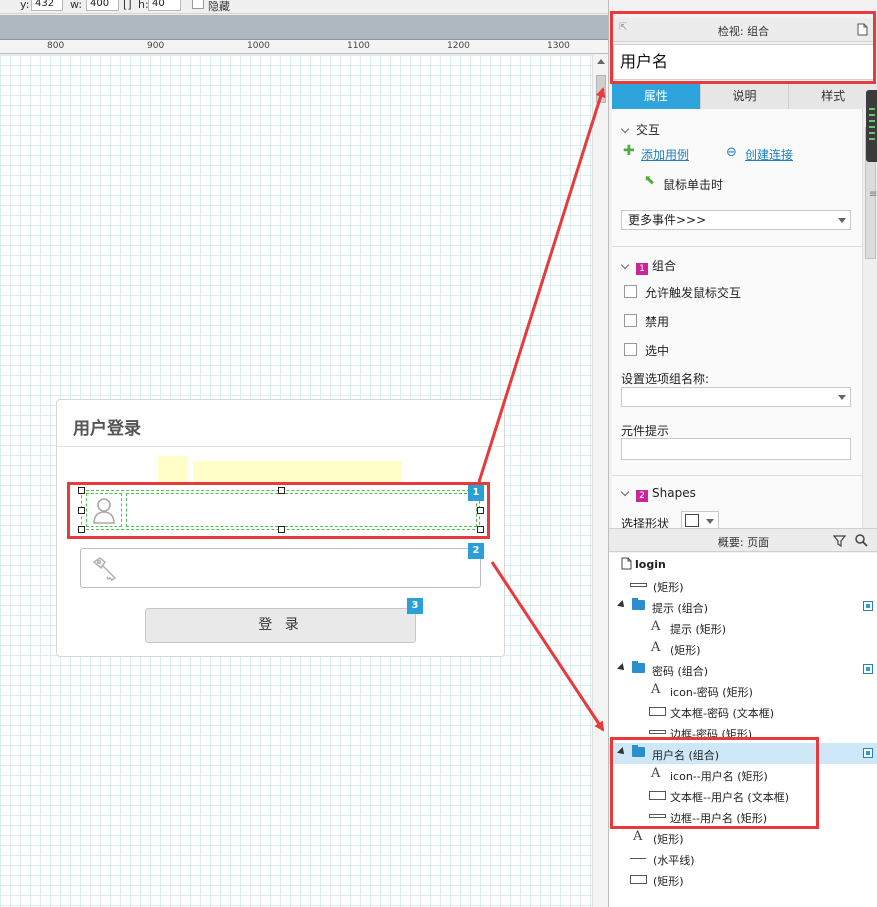 This screenshot has height=907, width=877. What do you see at coordinates (173, 469) in the screenshot?
I see `hint-rect` at bounding box center [173, 469].